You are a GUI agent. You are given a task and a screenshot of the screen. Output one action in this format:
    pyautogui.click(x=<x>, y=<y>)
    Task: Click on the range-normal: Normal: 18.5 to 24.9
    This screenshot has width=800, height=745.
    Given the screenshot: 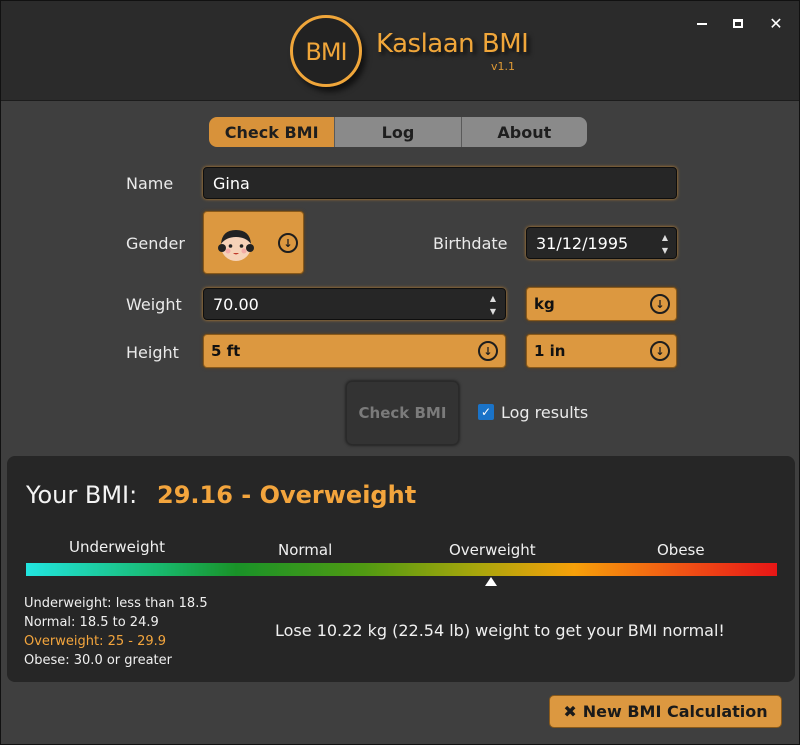 What is the action you would take?
    pyautogui.click(x=91, y=622)
    